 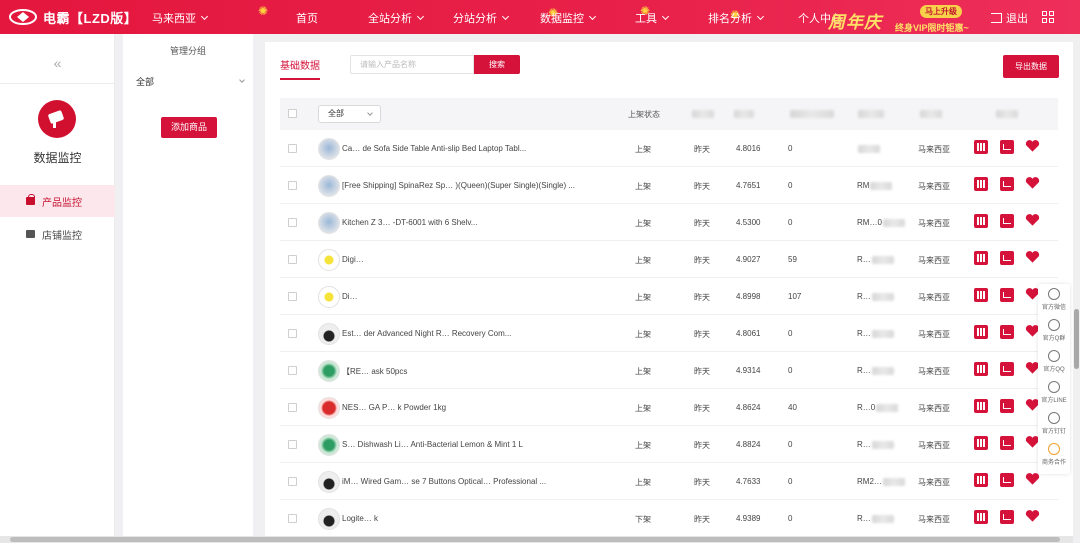 What do you see at coordinates (1009, 18) in the screenshot?
I see `logout-button: 退出` at bounding box center [1009, 18].